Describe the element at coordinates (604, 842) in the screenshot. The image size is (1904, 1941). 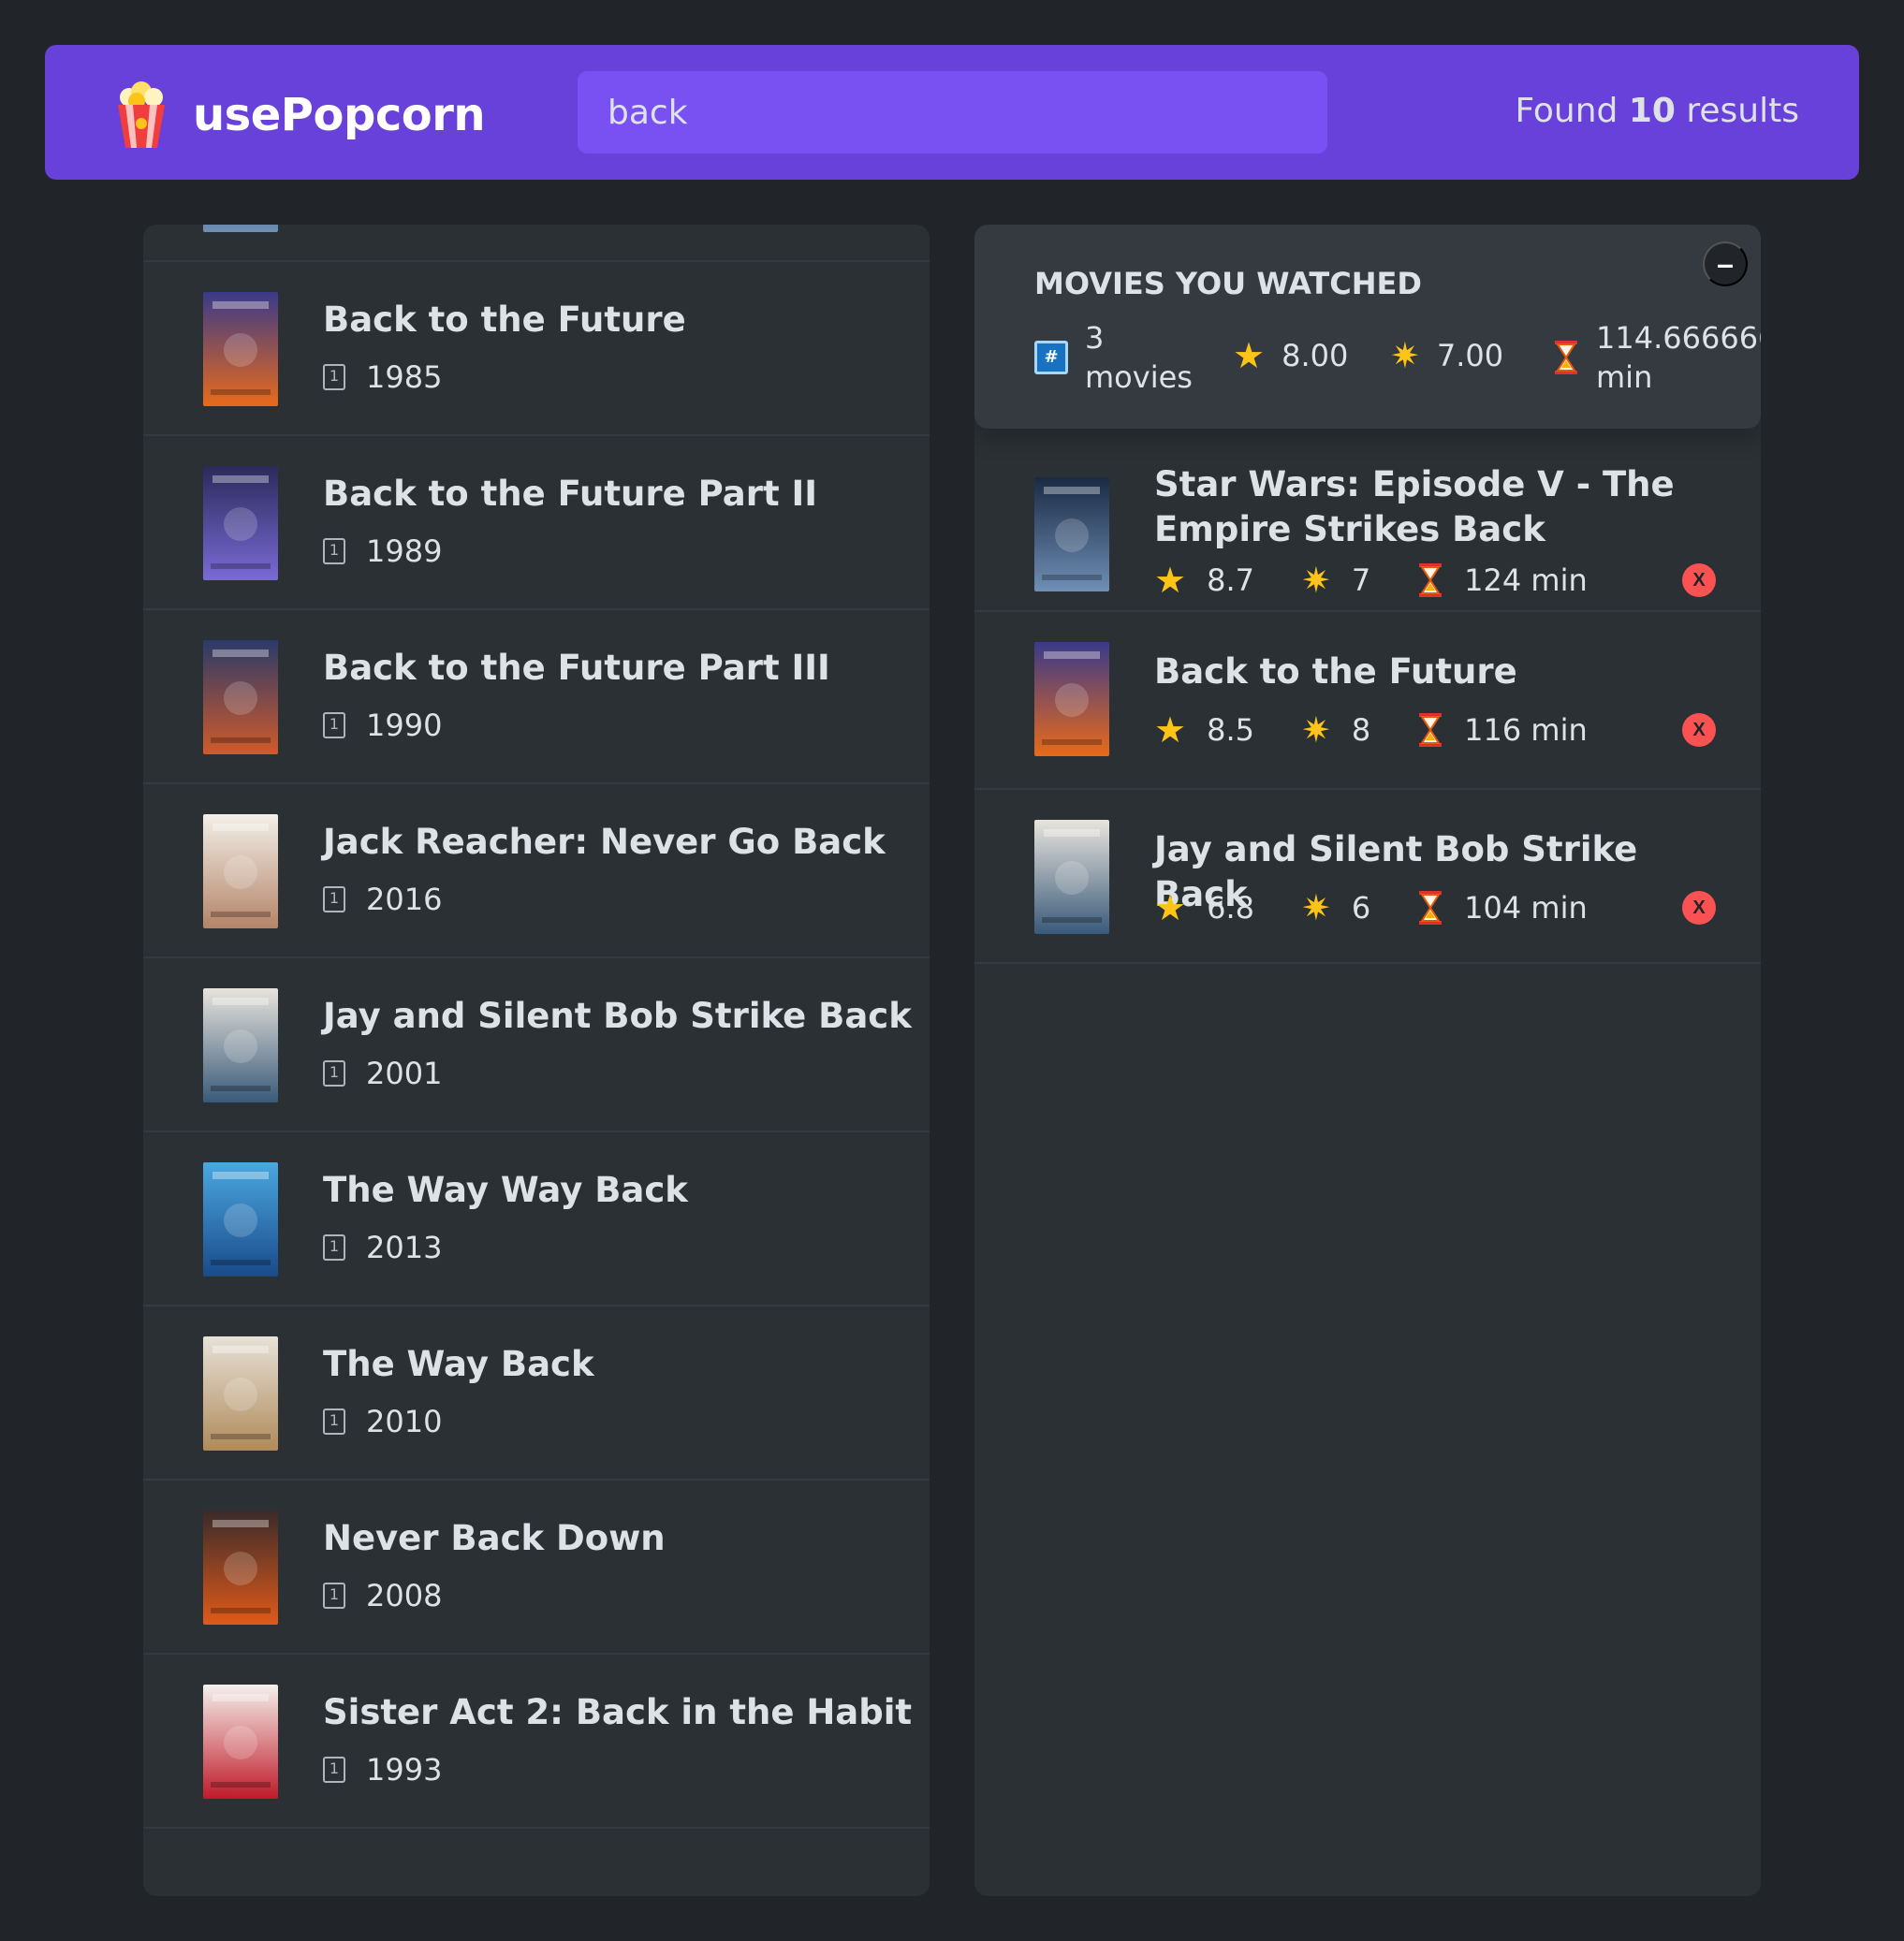
I see `movie-title: Jack Reacher: Never Go Back` at that location.